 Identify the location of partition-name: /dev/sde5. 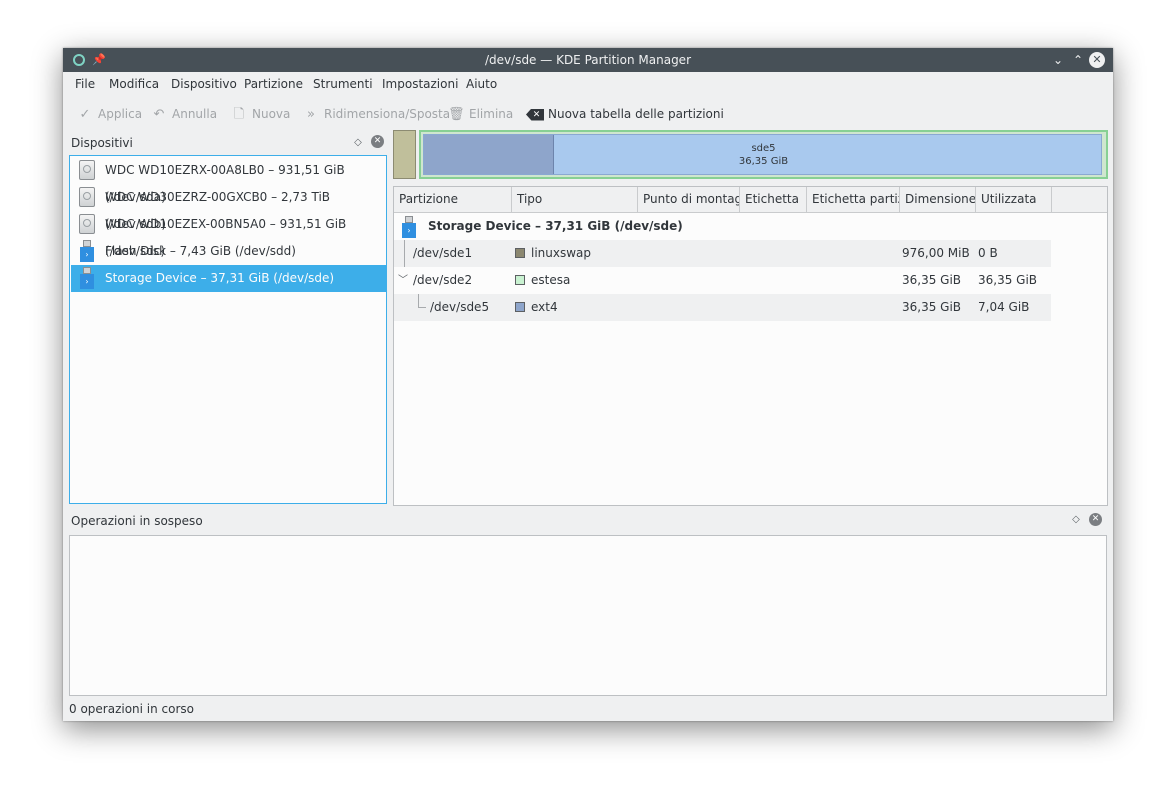
(460, 307).